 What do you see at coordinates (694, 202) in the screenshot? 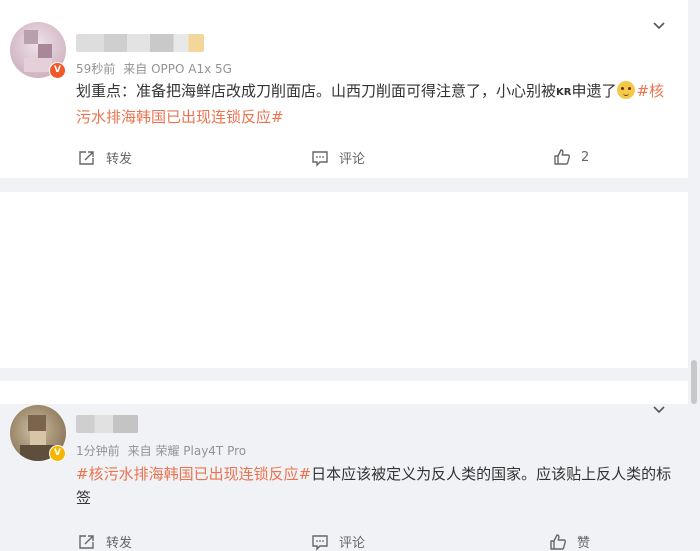
I see `scrollbar` at bounding box center [694, 202].